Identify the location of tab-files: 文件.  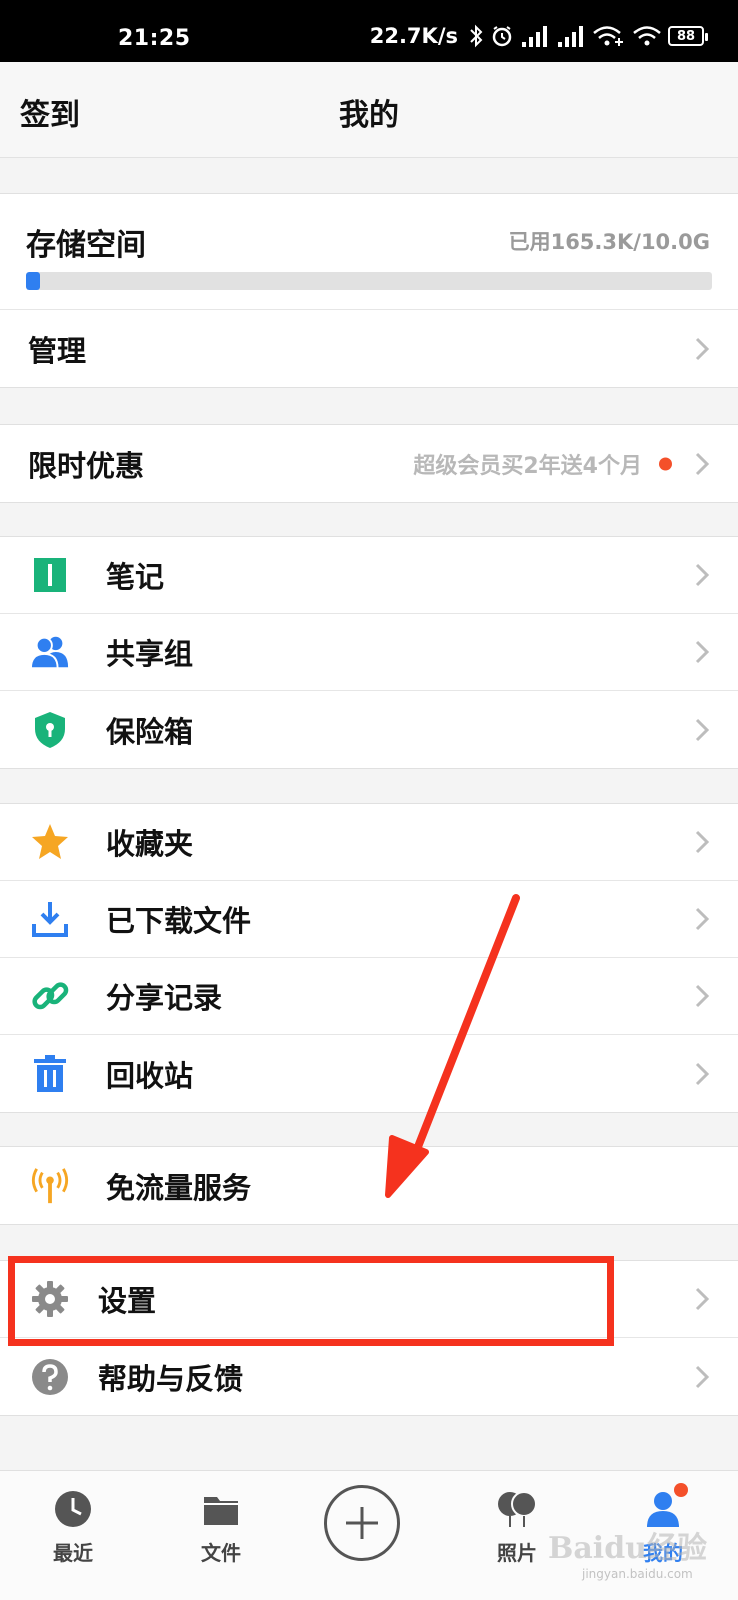
(221, 1526).